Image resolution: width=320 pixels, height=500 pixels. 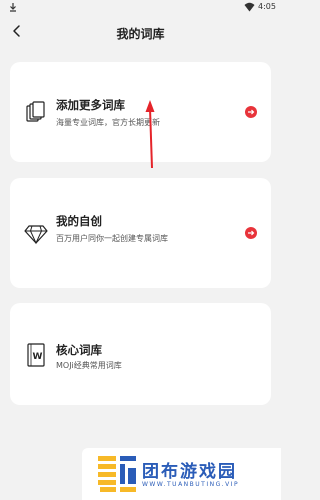 What do you see at coordinates (108, 122) in the screenshot?
I see `card-description: 海量专业词库，官方长期更新` at bounding box center [108, 122].